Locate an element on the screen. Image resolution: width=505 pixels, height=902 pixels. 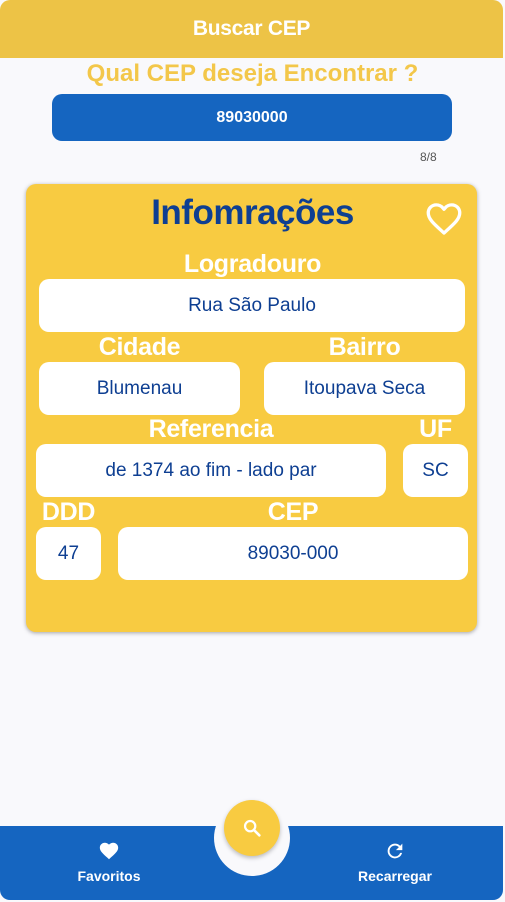
ddd-field: 47 is located at coordinates (68, 553).